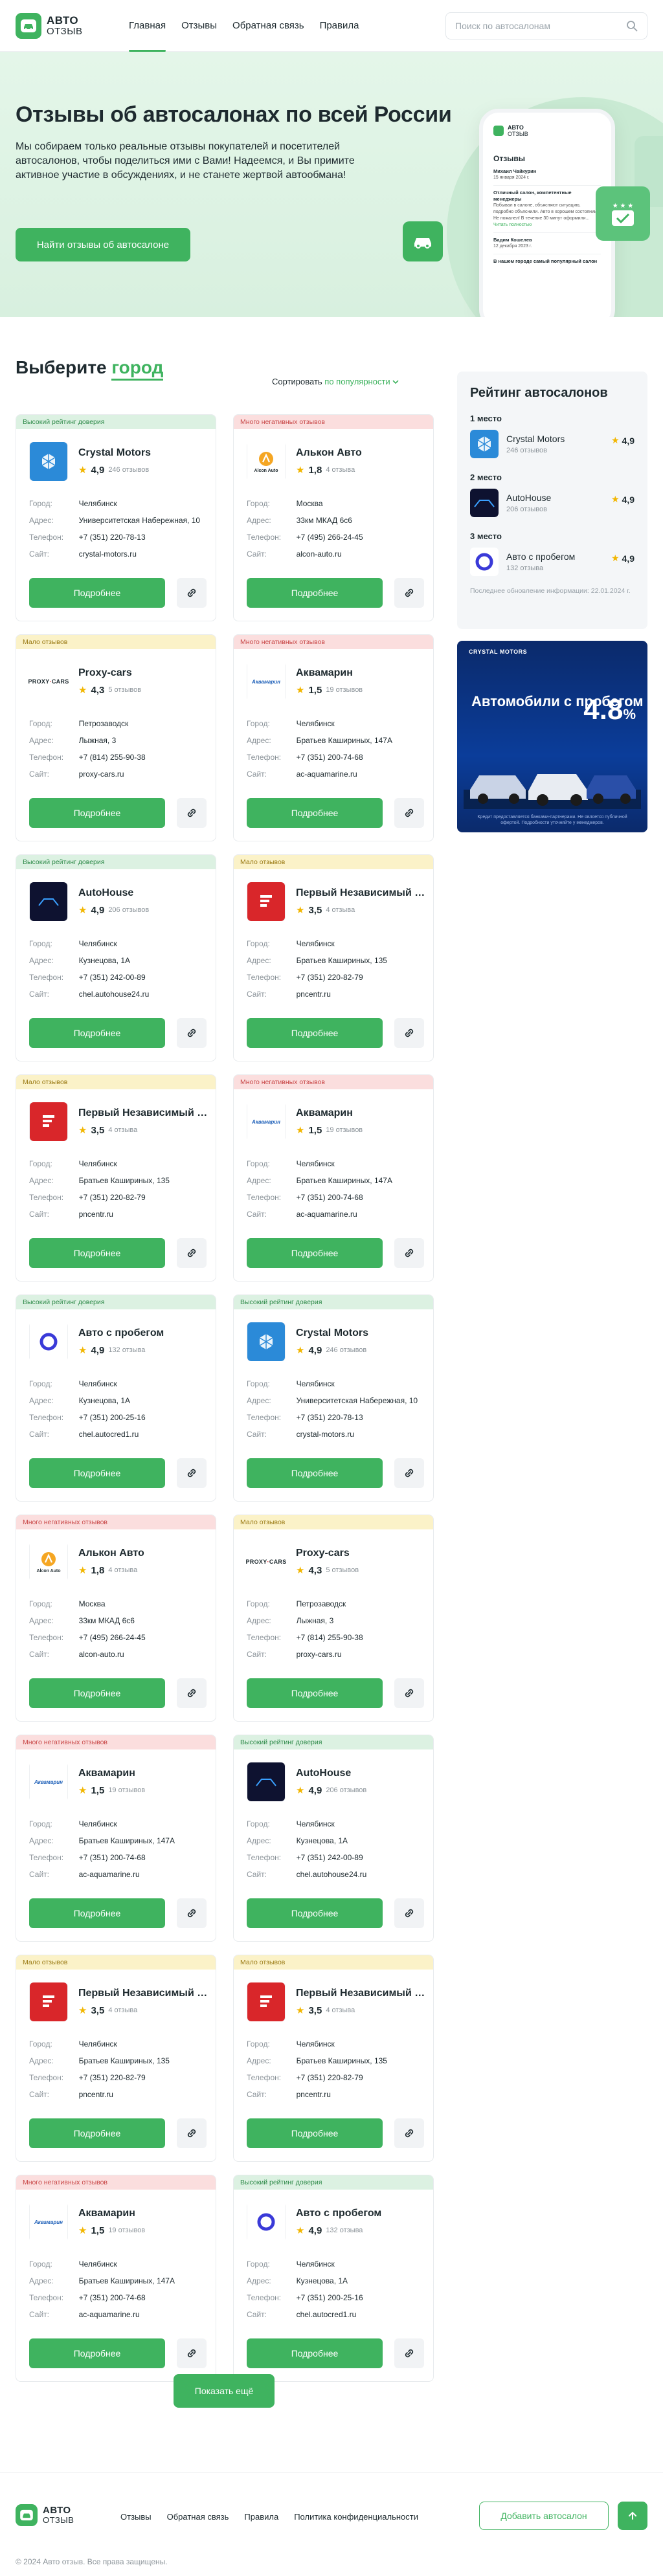 The height and width of the screenshot is (2576, 663). Describe the element at coordinates (632, 26) in the screenshot. I see `search-icon` at that location.